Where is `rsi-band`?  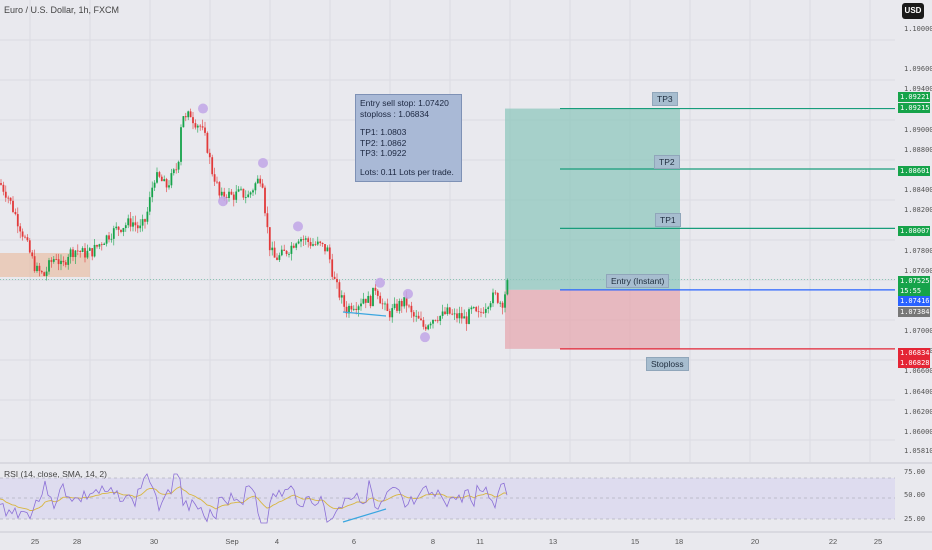
rsi-band is located at coordinates (447, 498).